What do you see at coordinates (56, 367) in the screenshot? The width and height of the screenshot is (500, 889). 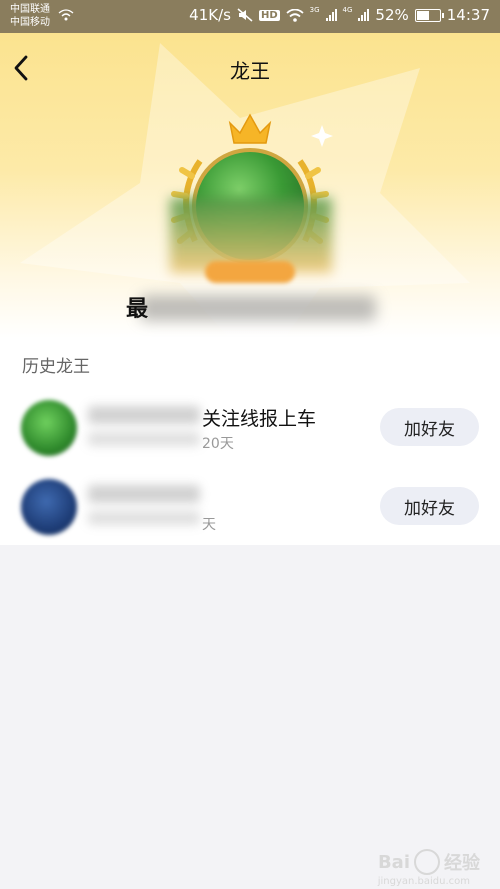 I see `section-title: 历史龙王` at bounding box center [56, 367].